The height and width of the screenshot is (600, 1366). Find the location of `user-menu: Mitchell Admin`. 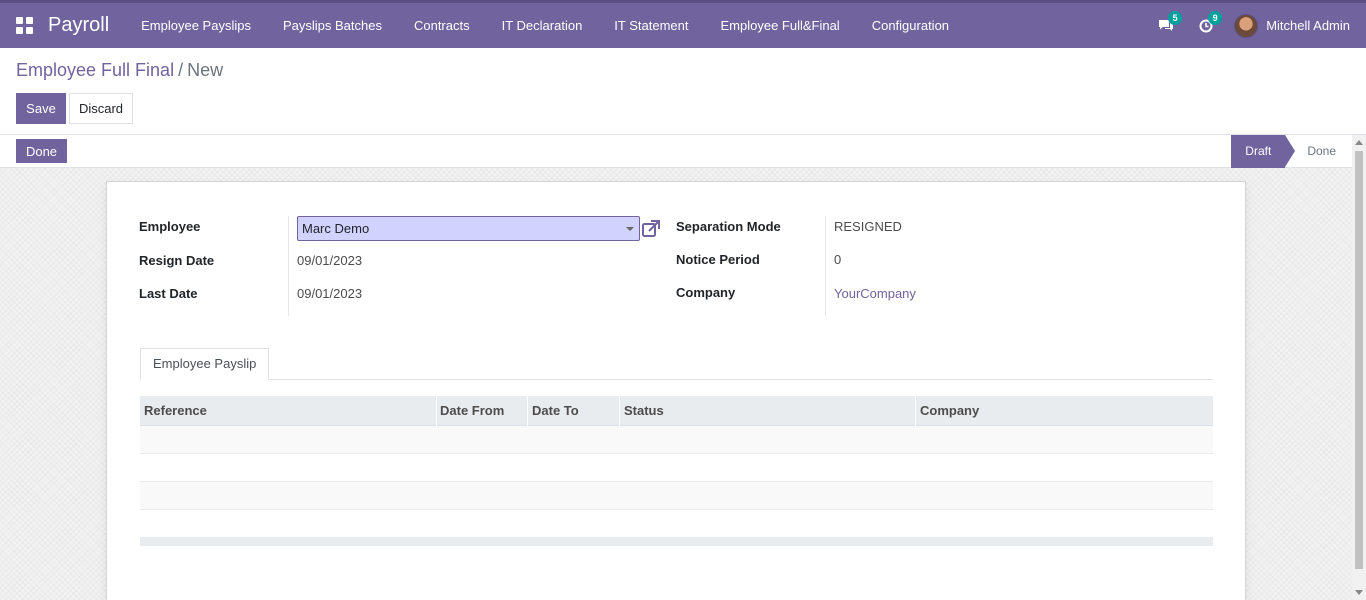

user-menu: Mitchell Admin is located at coordinates (1292, 25).